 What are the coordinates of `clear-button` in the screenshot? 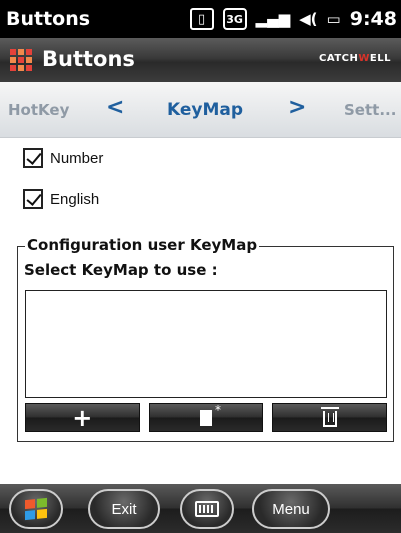 It's located at (206, 417).